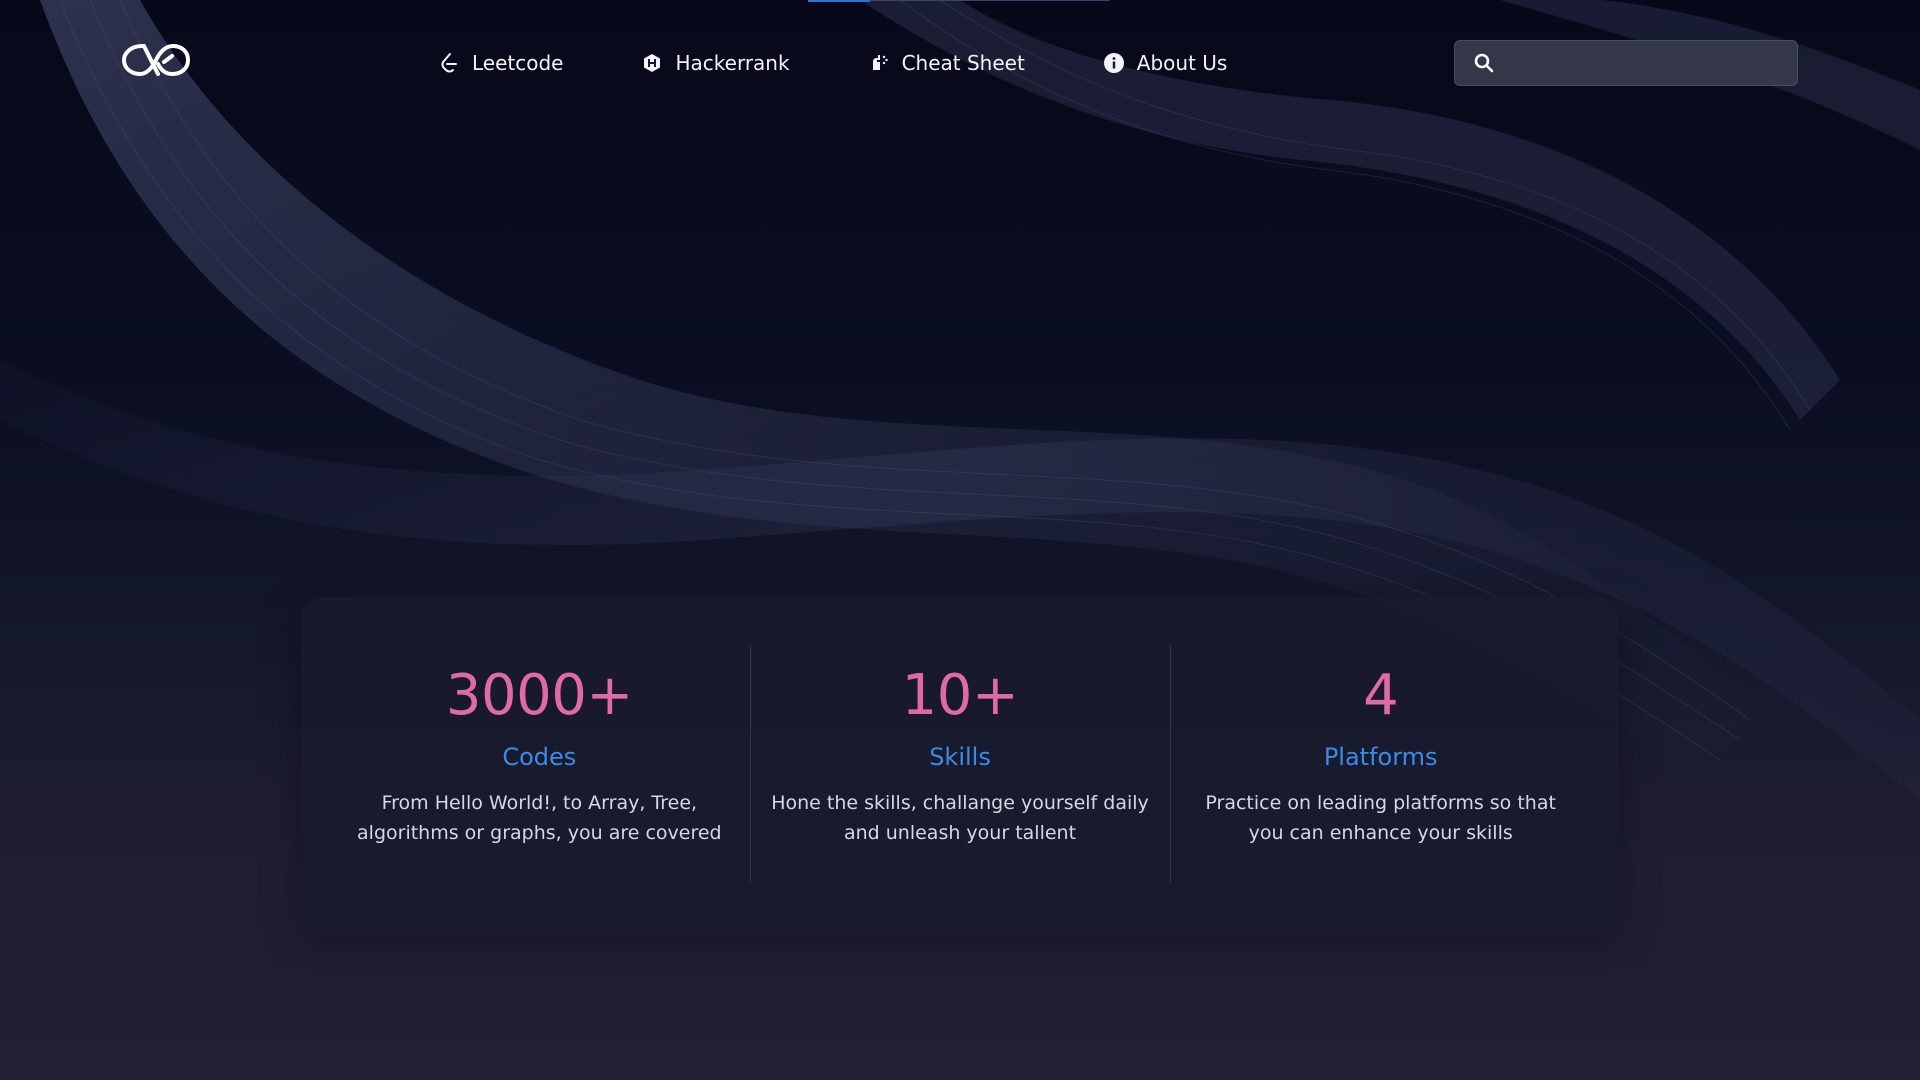  I want to click on cheat-sheet-icon, so click(879, 63).